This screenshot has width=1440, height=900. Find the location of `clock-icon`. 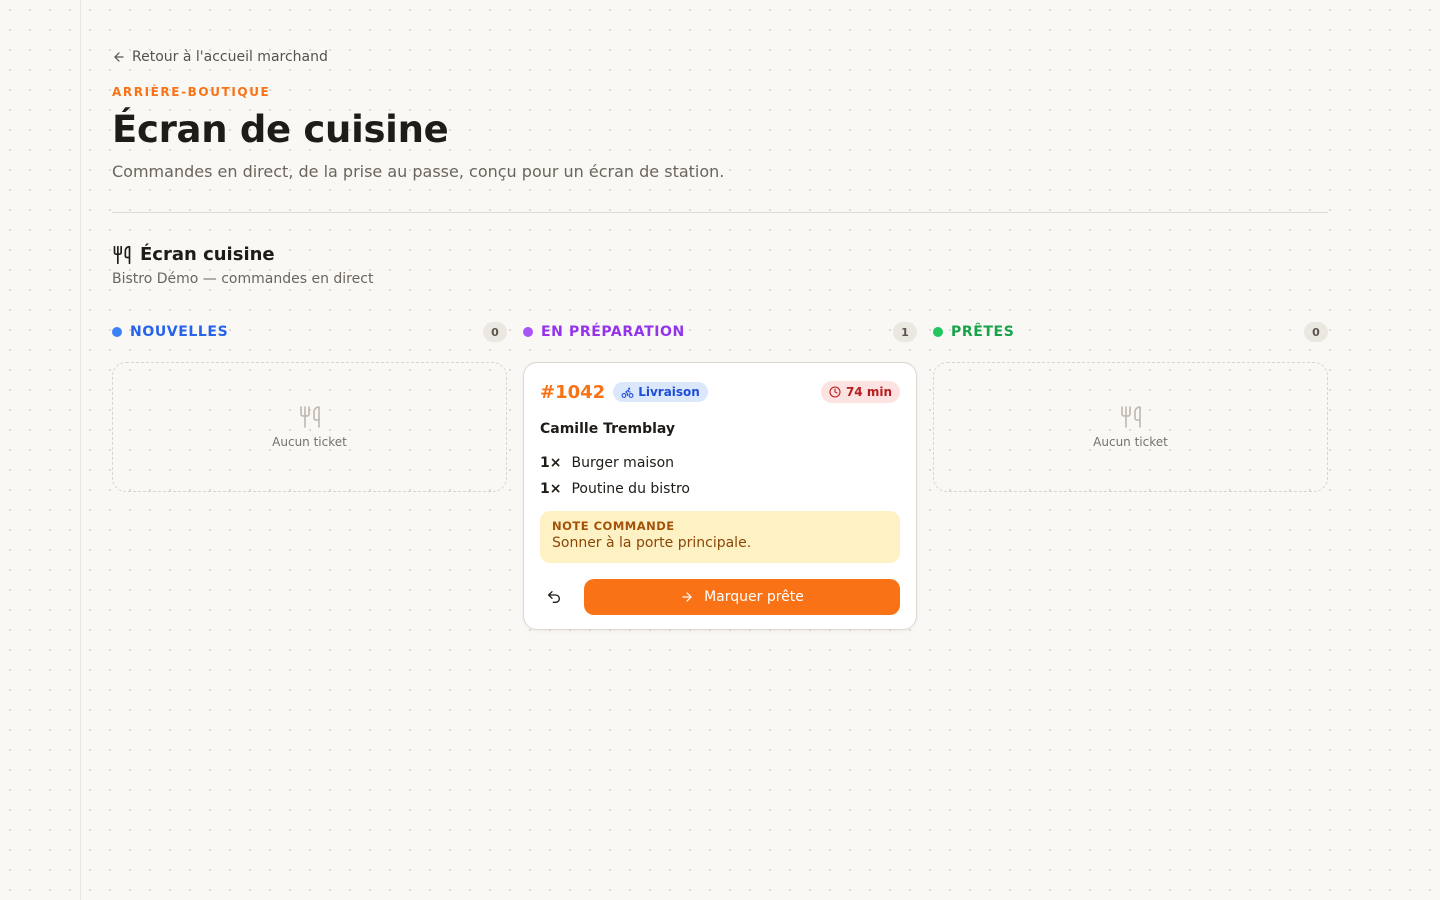

clock-icon is located at coordinates (835, 392).